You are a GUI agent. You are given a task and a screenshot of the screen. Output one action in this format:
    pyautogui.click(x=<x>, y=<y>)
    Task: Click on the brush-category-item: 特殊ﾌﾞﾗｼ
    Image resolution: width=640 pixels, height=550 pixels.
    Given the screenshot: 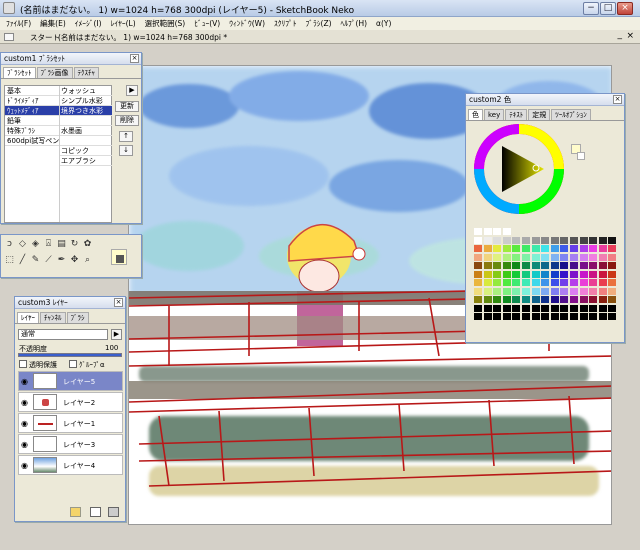 What is the action you would take?
    pyautogui.click(x=32, y=131)
    